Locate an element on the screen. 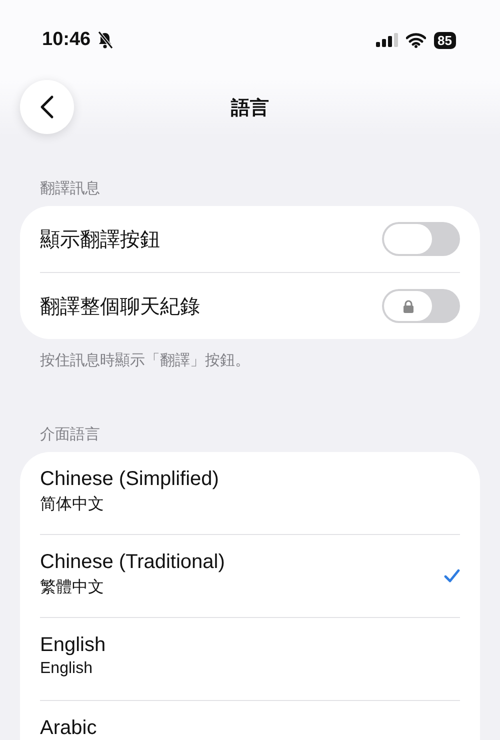  setting-label: 顯示翻譯按鈕 is located at coordinates (100, 240).